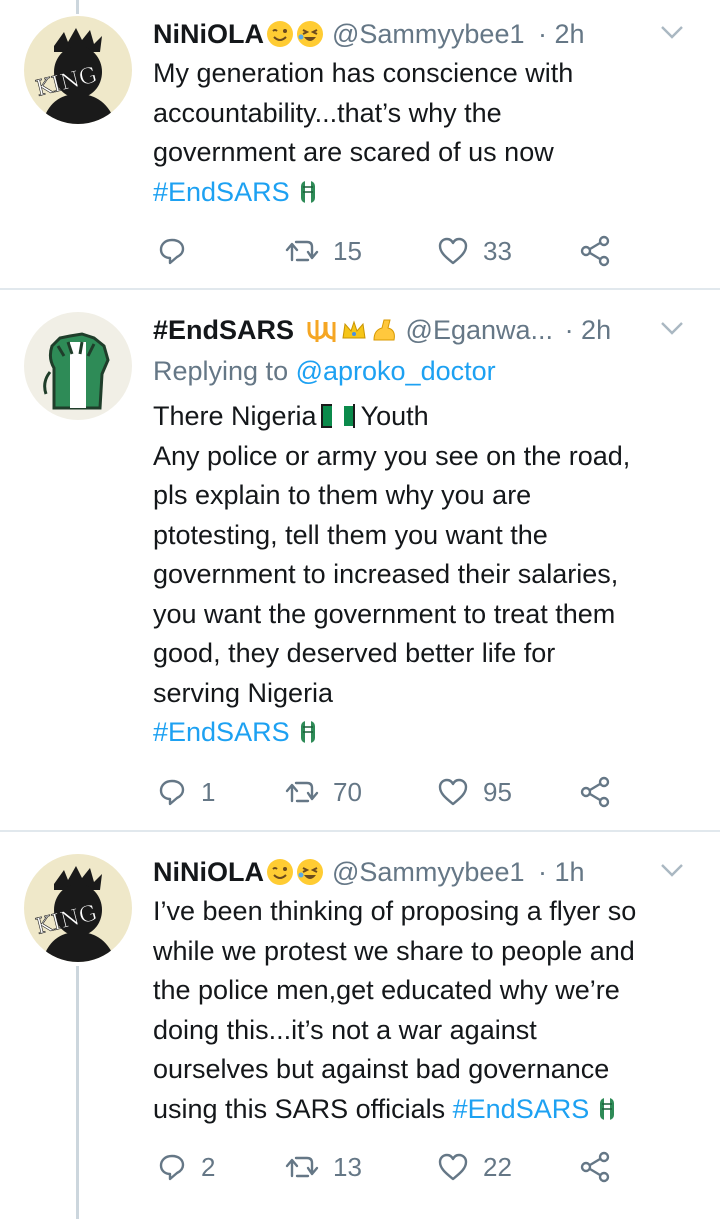  What do you see at coordinates (403, 792) in the screenshot?
I see `tweet-actions: 1 70 95` at bounding box center [403, 792].